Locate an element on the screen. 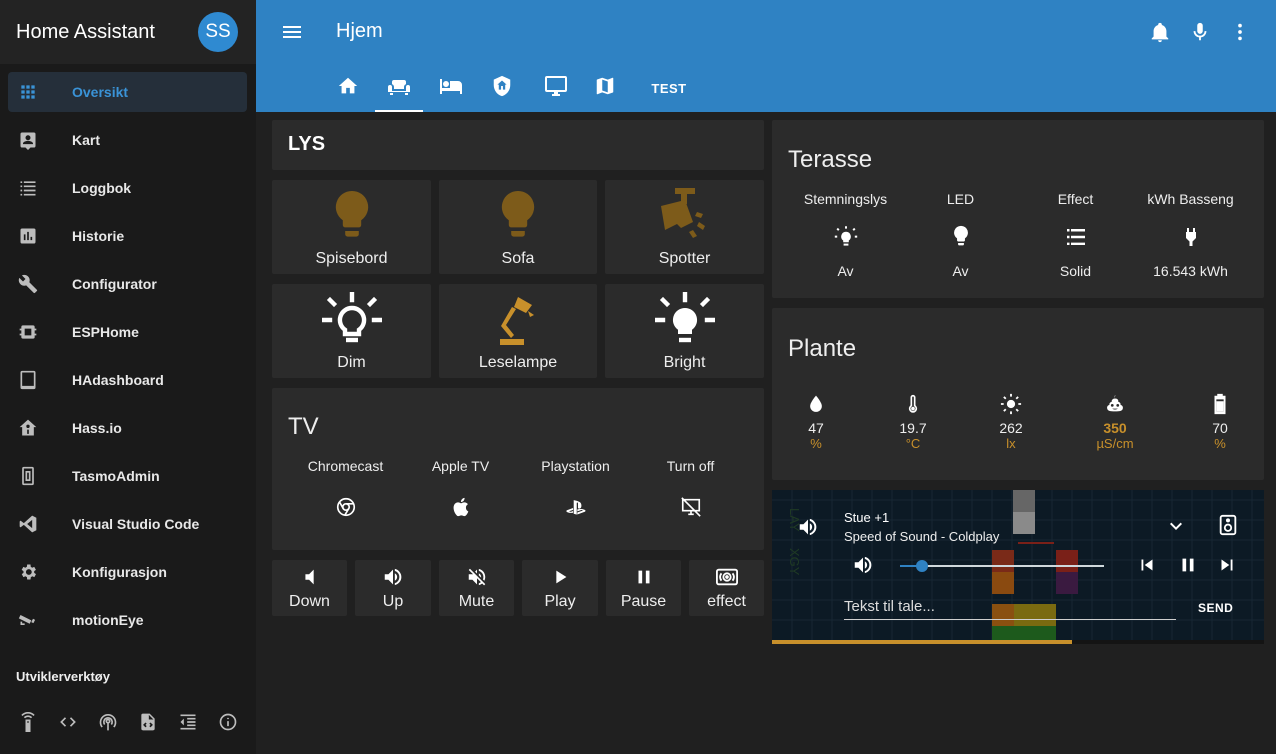  remote-icon is located at coordinates (28, 722).